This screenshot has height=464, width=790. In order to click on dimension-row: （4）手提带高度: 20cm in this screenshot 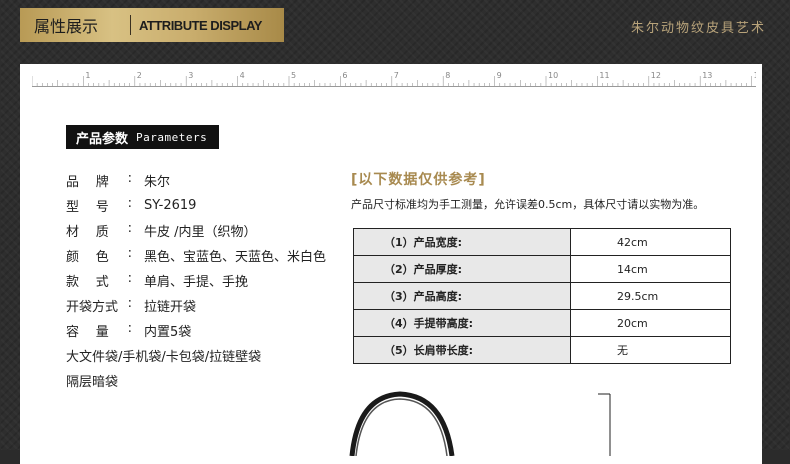, I will do `click(542, 323)`.